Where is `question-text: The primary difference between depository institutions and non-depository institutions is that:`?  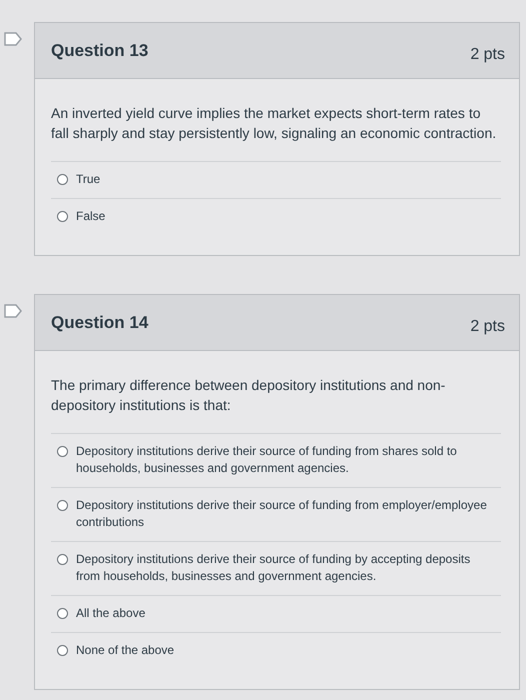
question-text: The primary difference between depository institutions and non-depository institutions is that: is located at coordinates (248, 395).